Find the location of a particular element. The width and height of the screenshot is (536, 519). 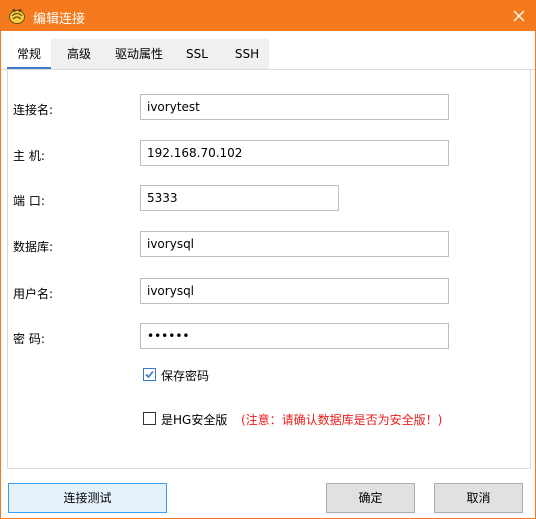

cancel-button: 取消 is located at coordinates (478, 498).